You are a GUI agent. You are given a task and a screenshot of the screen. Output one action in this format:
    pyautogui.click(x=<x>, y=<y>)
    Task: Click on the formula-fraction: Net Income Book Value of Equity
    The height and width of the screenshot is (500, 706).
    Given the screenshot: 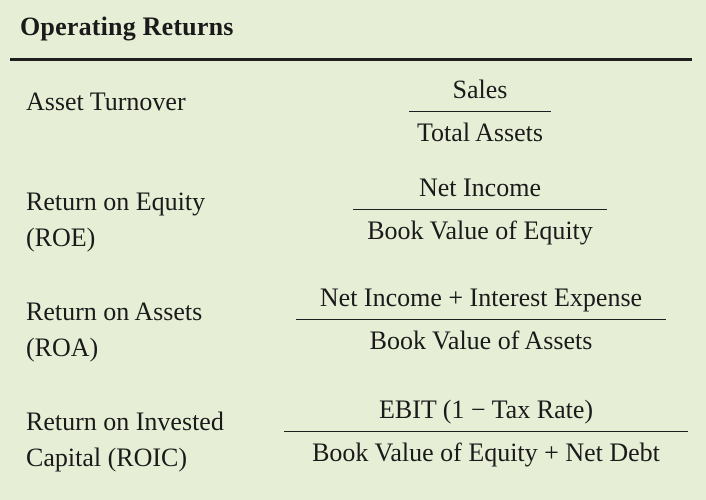 What is the action you would take?
    pyautogui.click(x=480, y=209)
    